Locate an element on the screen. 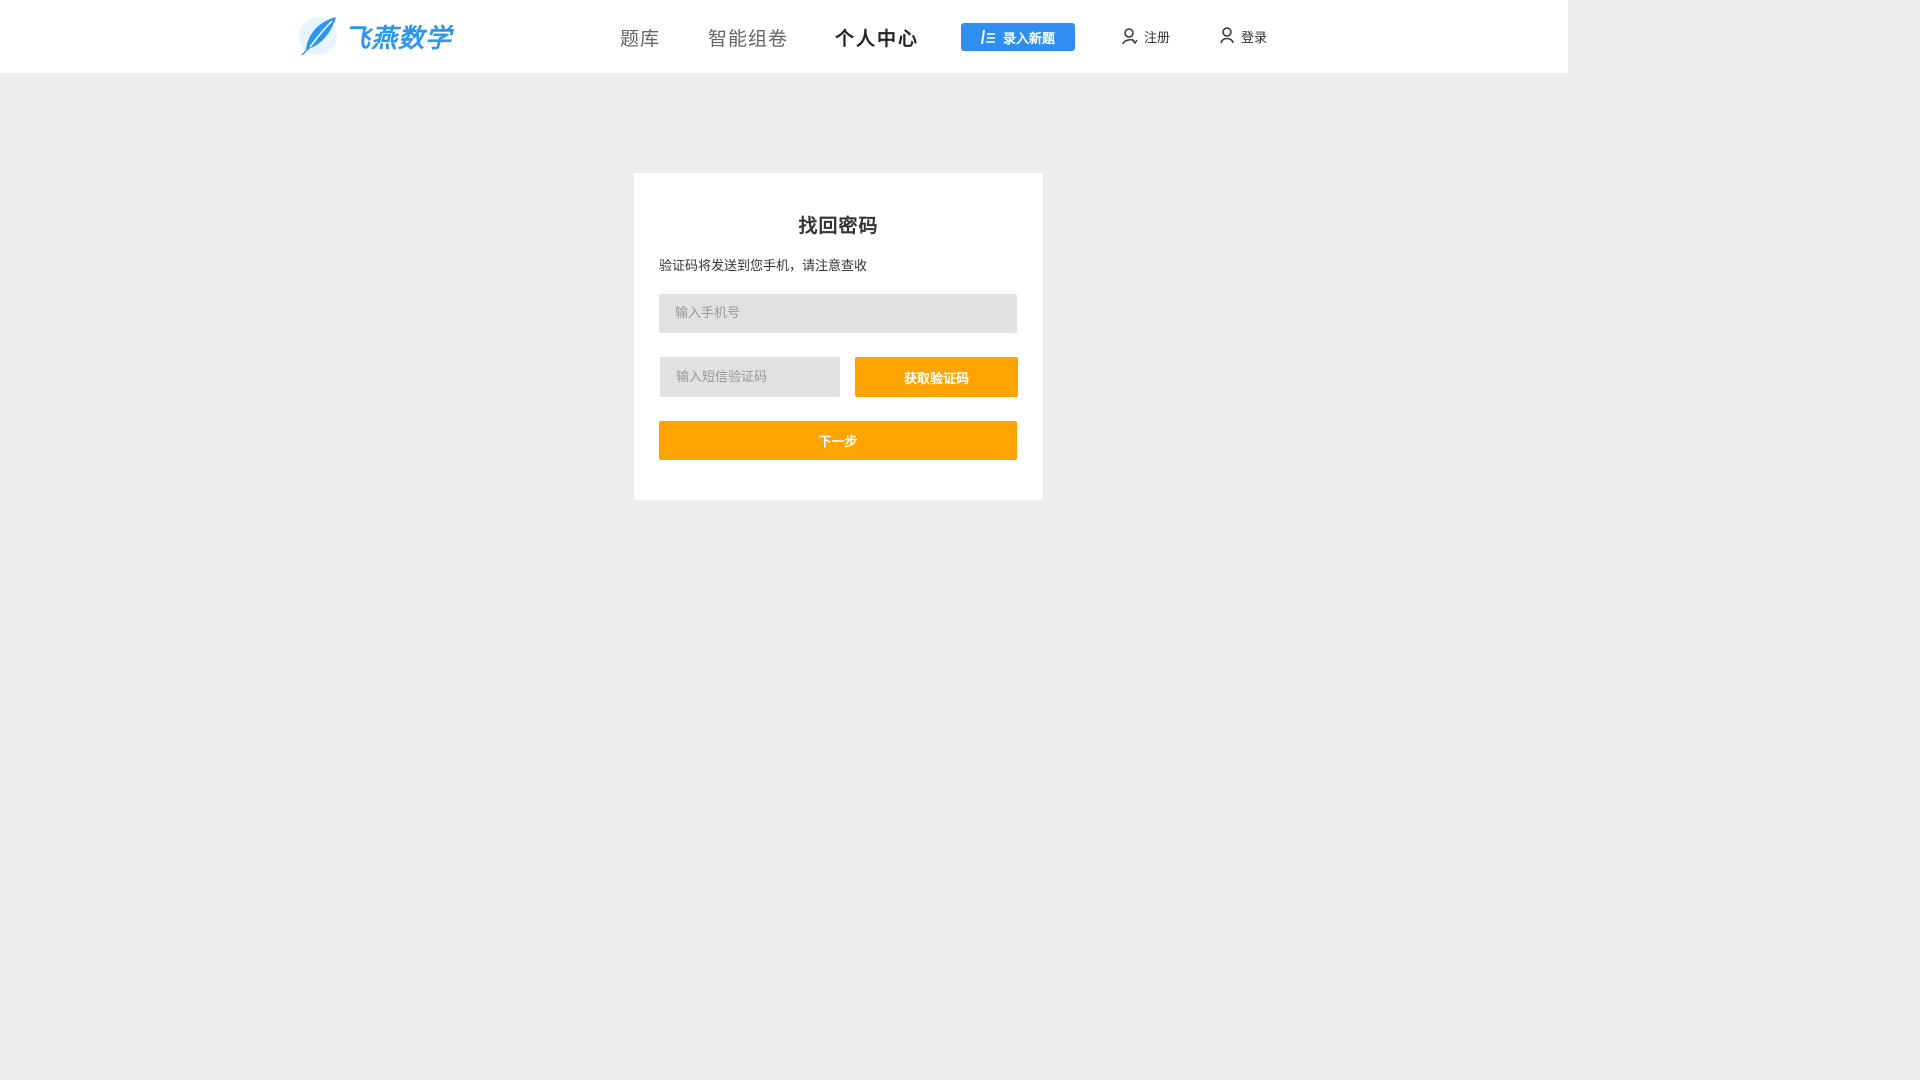 This screenshot has height=1080, width=1920. leaf-feather-icon is located at coordinates (318, 36).